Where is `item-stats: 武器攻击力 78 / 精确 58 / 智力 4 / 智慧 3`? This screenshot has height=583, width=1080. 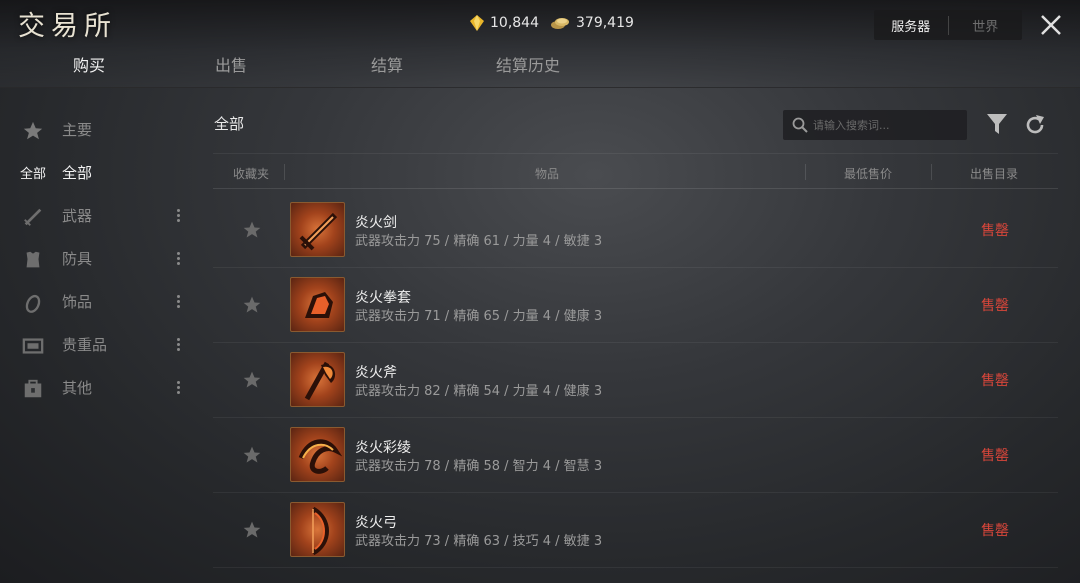
item-stats: 武器攻击力 78 / 精确 58 / 智力 4 / 智慧 3 is located at coordinates (479, 466).